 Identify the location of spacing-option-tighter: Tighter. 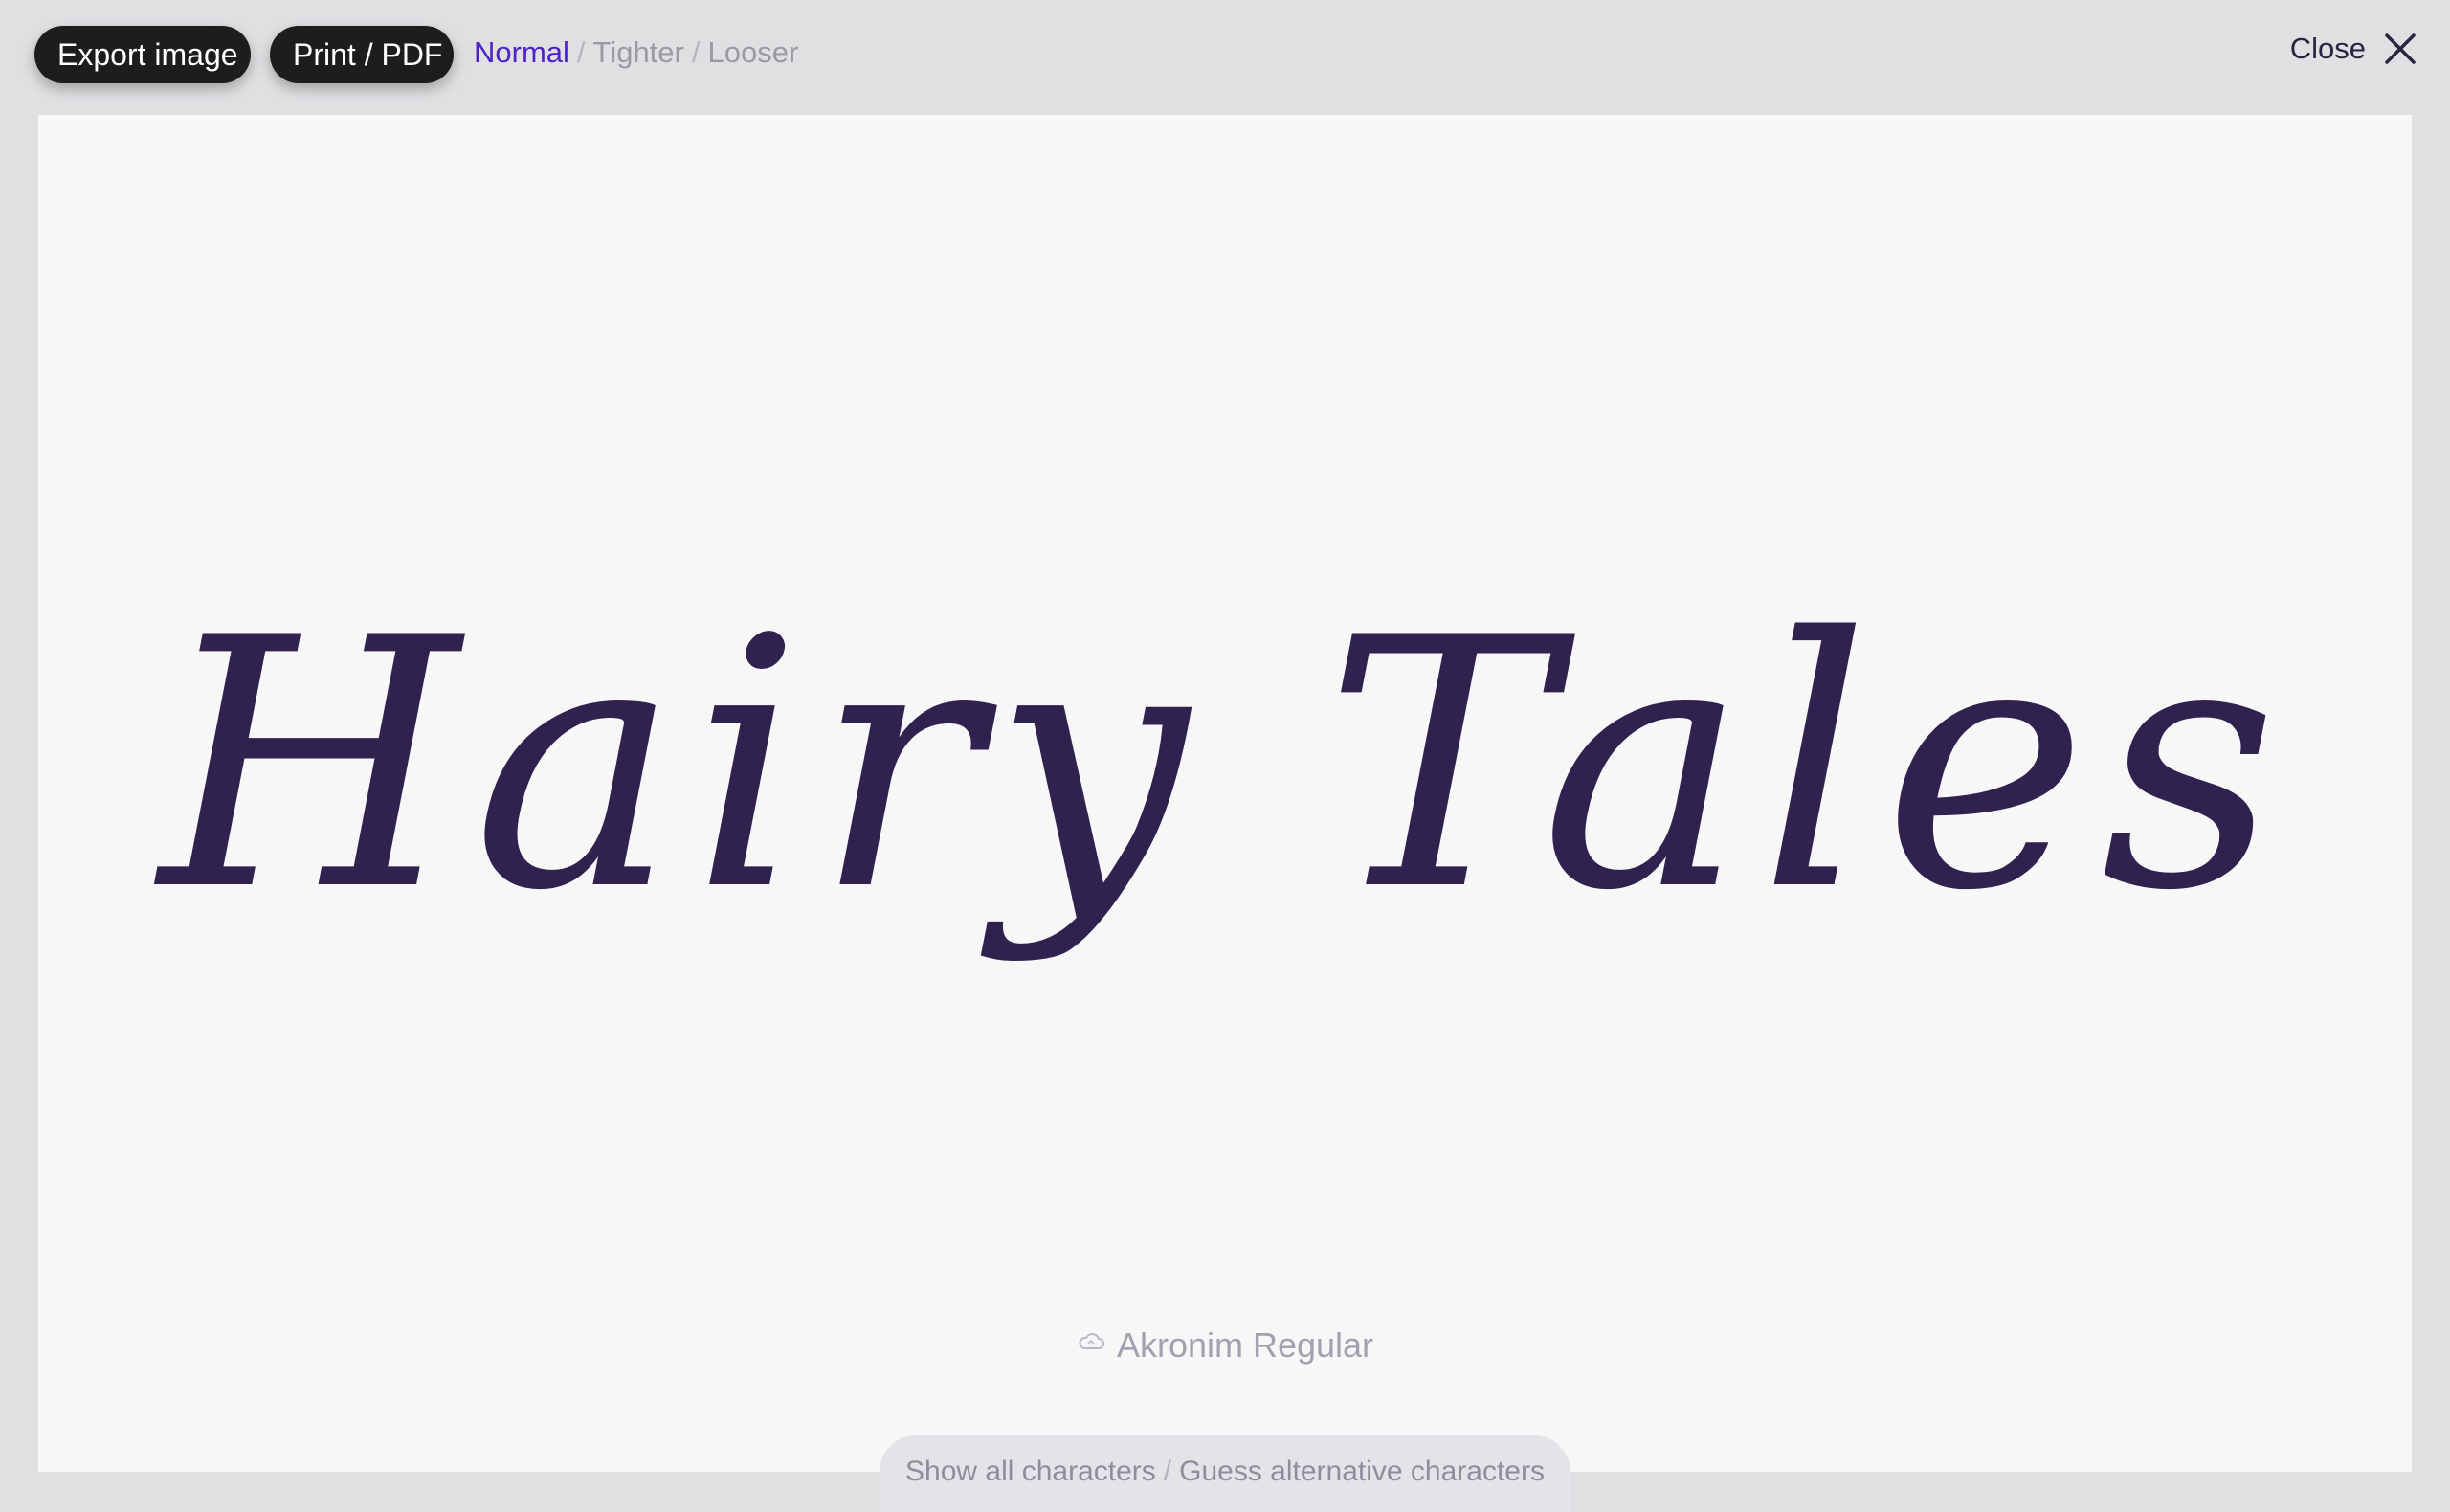
(639, 52).